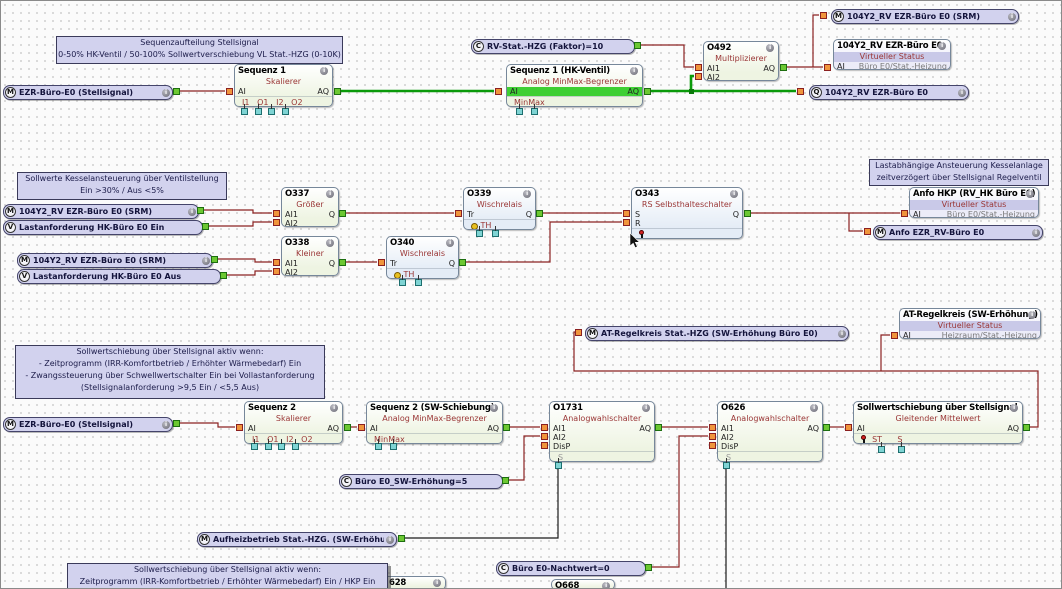 The height and width of the screenshot is (589, 1062). I want to click on block-sequenz-1: Sequenz 1 i Skalierer AI AQ I1 O1 I2 O2, so click(283, 85).